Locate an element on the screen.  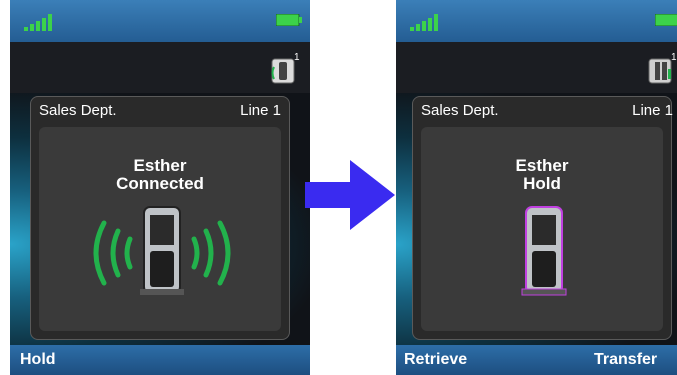
active-call-icon: 1 is located at coordinates (285, 68).